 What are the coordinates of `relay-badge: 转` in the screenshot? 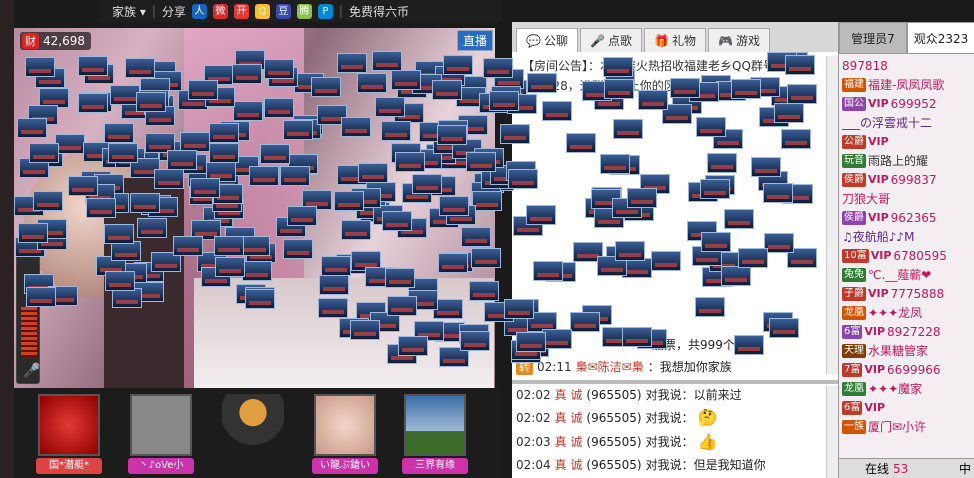 It's located at (524, 366).